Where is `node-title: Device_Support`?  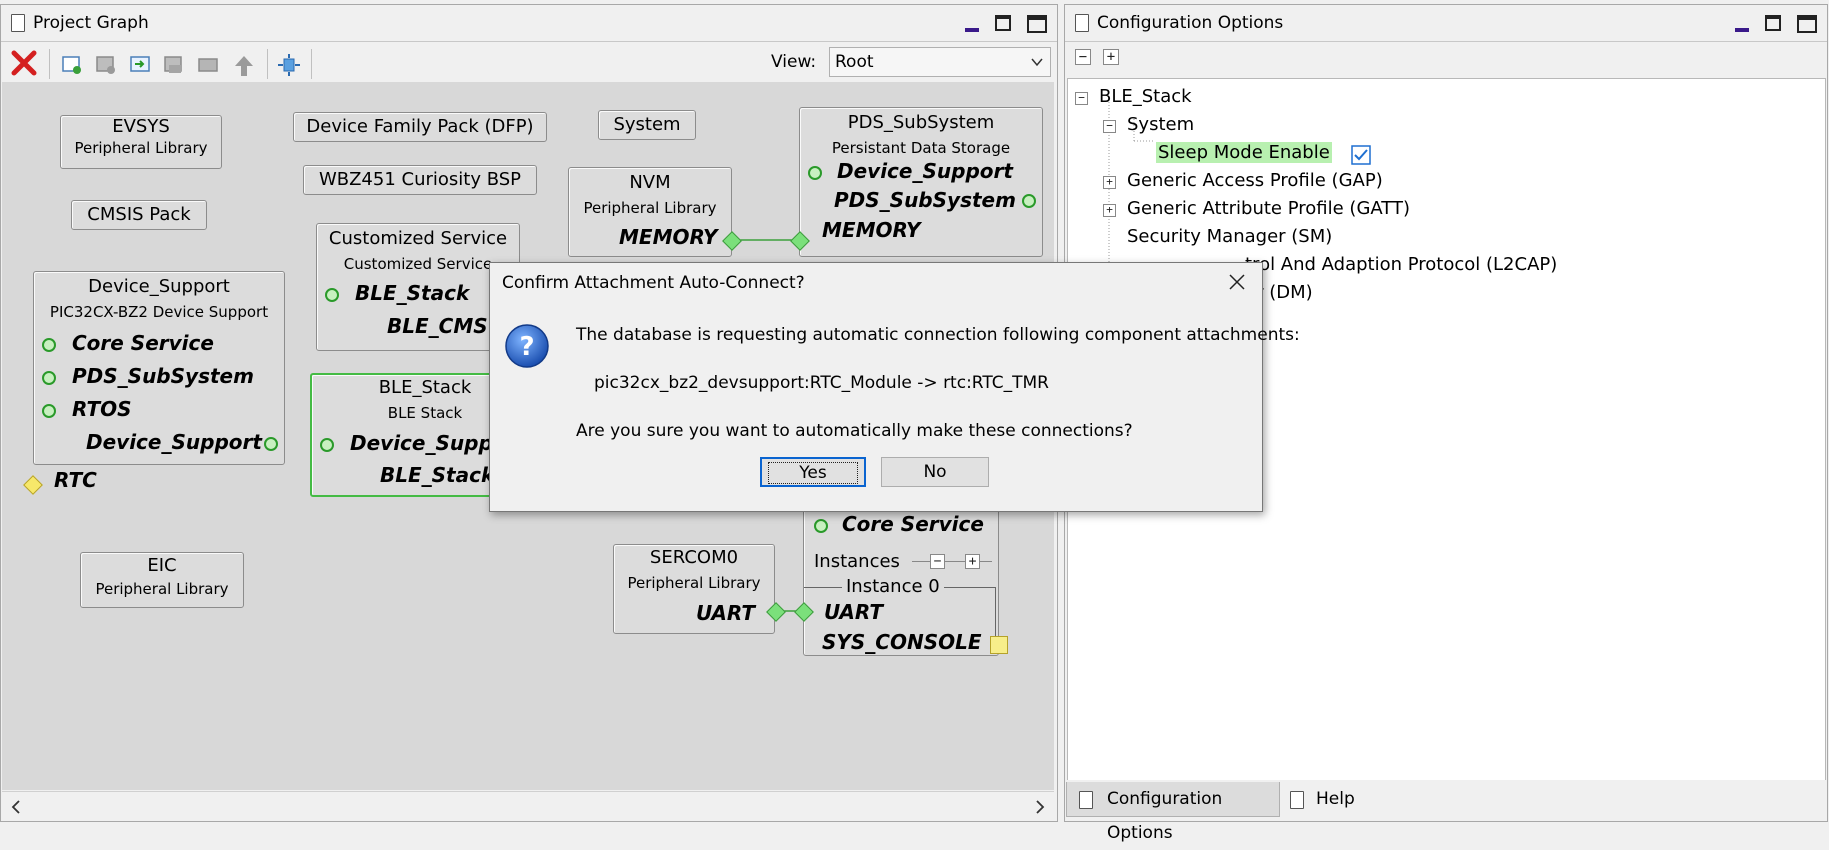
node-title: Device_Support is located at coordinates (159, 286).